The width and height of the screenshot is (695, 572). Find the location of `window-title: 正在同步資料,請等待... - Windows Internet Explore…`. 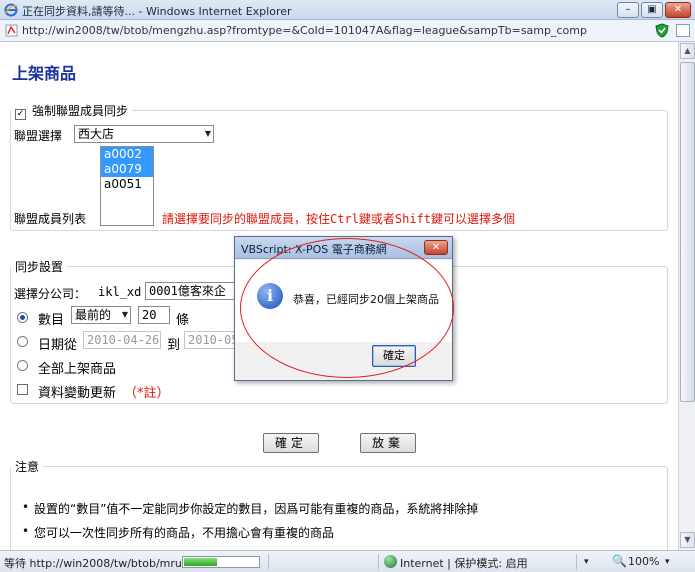

window-title: 正在同步資料,請等待... - Windows Internet Explore… is located at coordinates (157, 11).